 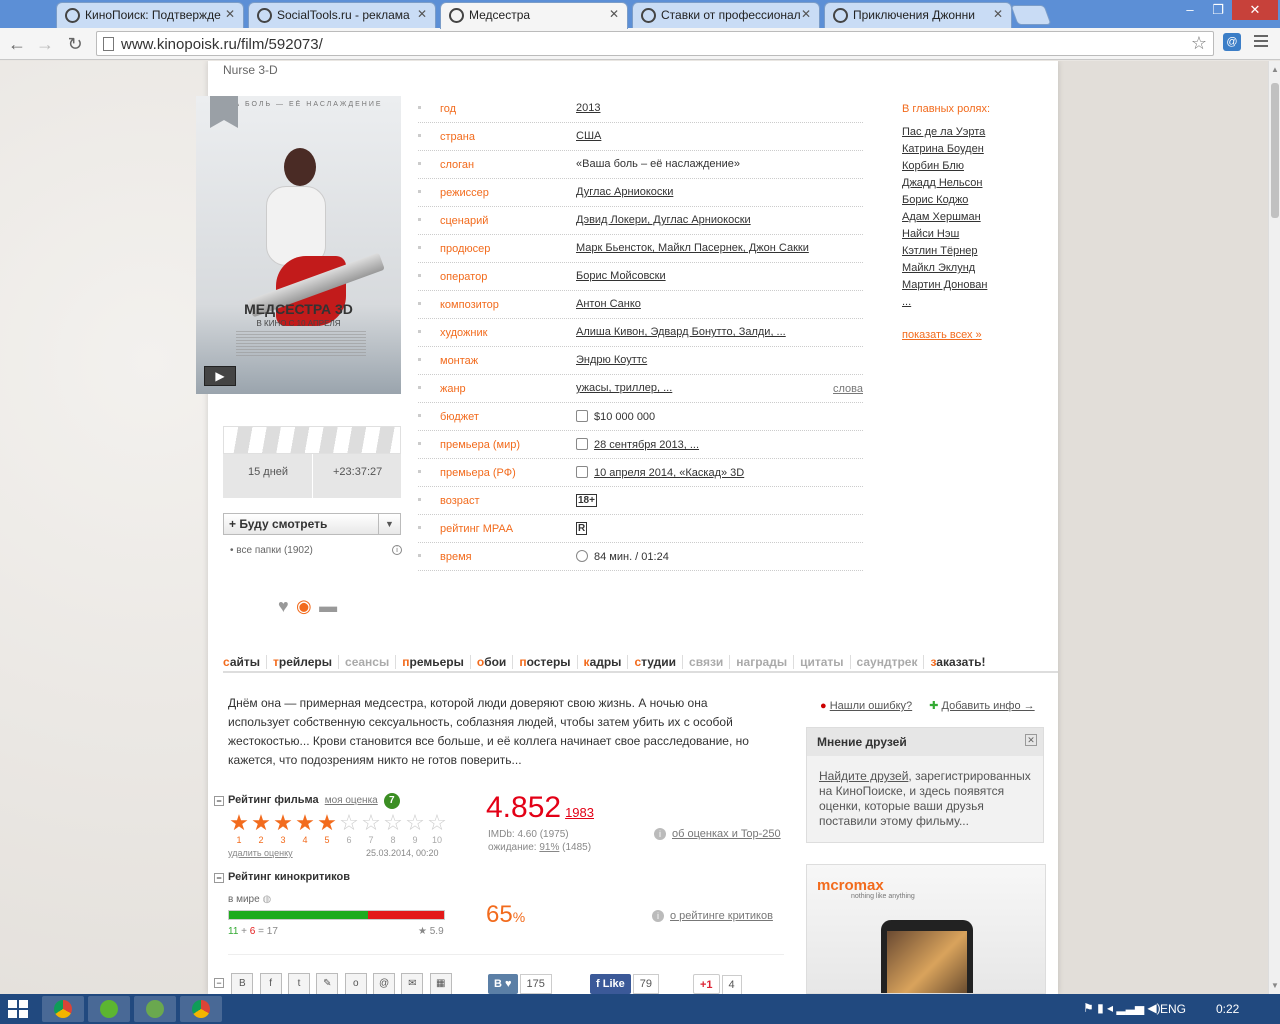 I want to click on find-friends-link: Найдите друзей, so click(x=863, y=776).